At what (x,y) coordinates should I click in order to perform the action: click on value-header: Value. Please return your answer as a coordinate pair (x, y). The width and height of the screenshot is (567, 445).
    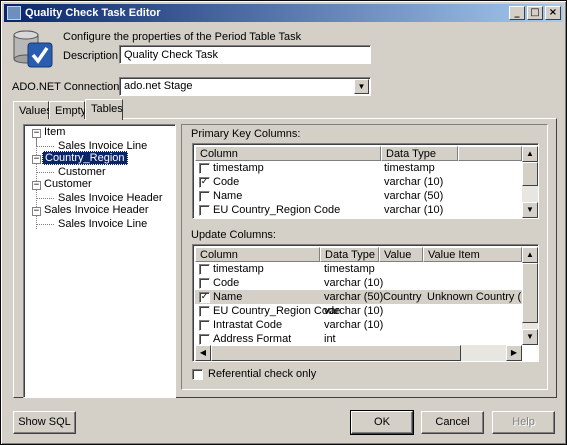
    Looking at the image, I should click on (401, 254).